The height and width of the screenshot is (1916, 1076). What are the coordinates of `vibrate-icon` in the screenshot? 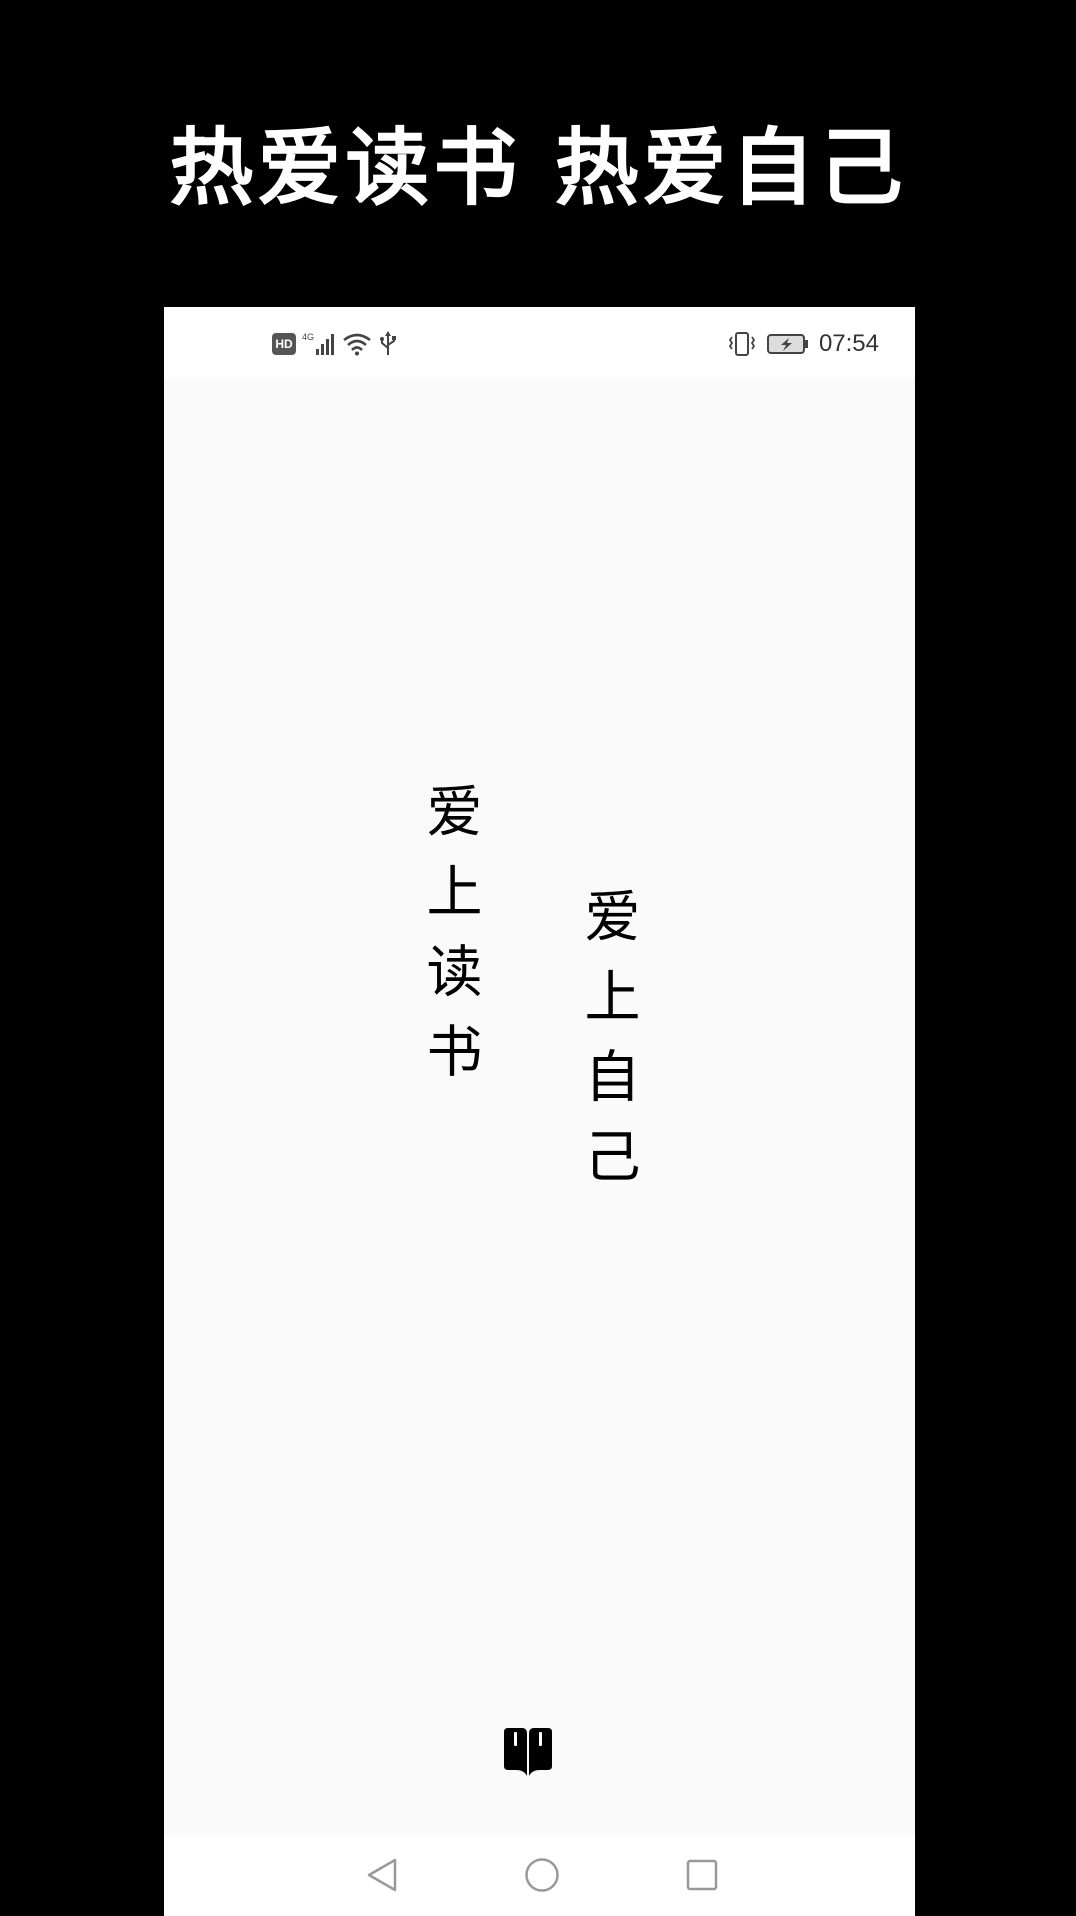 It's located at (742, 344).